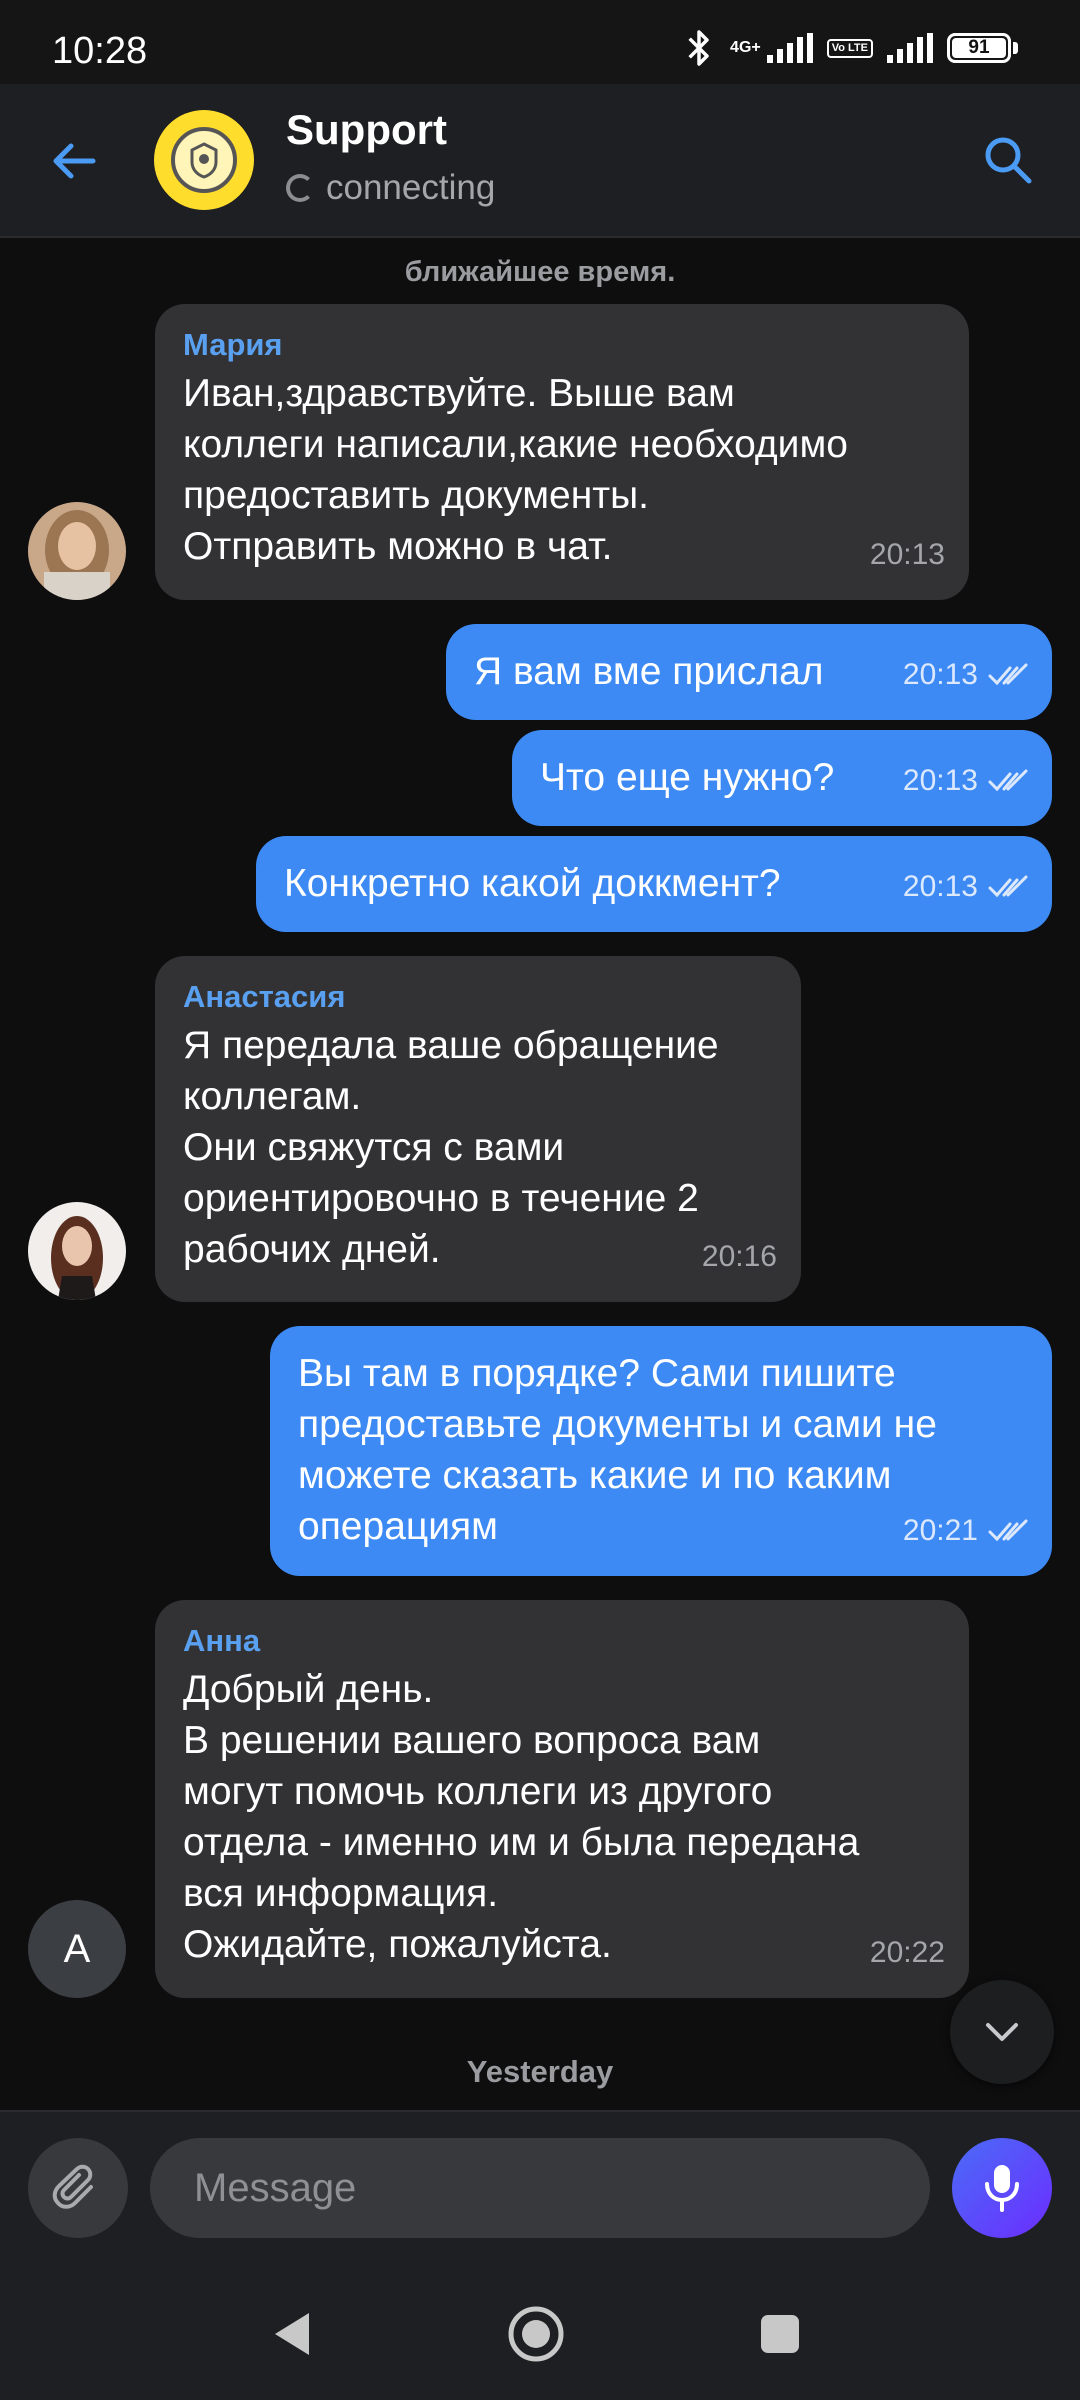 This screenshot has width=1080, height=2400. I want to click on connection-status-text: connecting, so click(411, 187).